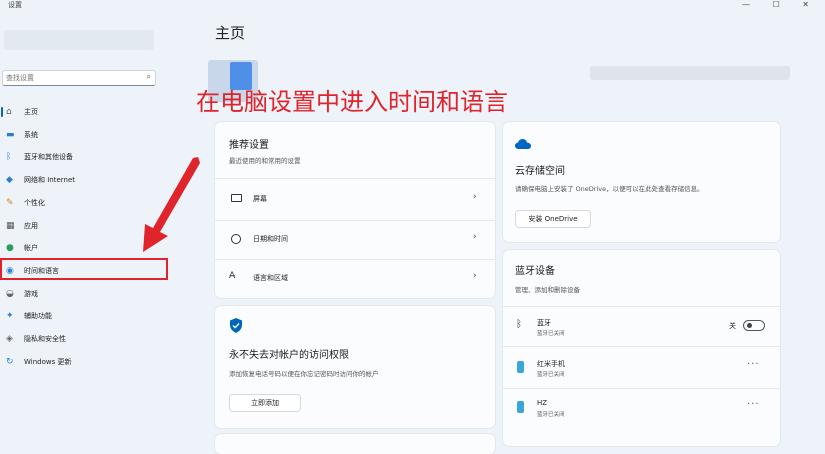  Describe the element at coordinates (80, 316) in the screenshot. I see `sidebar-item-accessibility: ✦ 辅助功能` at that location.